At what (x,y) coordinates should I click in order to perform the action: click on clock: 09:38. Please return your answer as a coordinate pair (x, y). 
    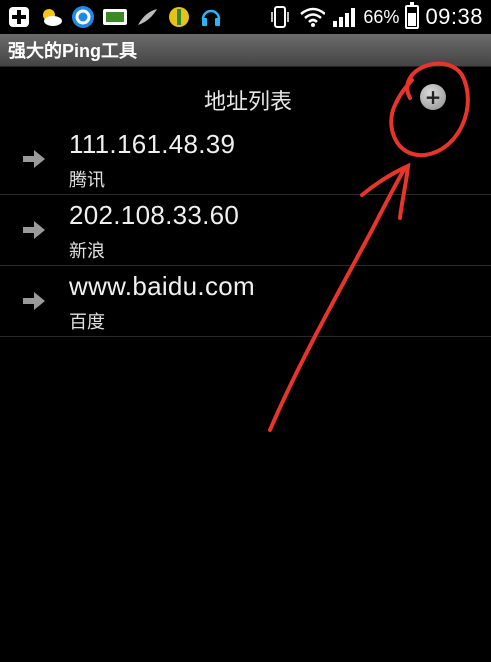
    Looking at the image, I should click on (454, 16).